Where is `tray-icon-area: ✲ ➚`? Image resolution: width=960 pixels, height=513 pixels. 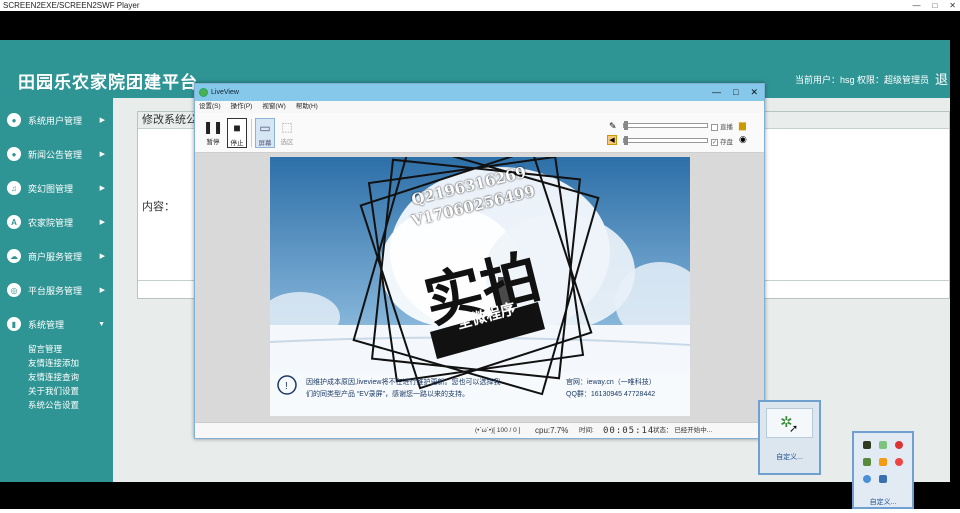 tray-icon-area: ✲ ➚ is located at coordinates (789, 423).